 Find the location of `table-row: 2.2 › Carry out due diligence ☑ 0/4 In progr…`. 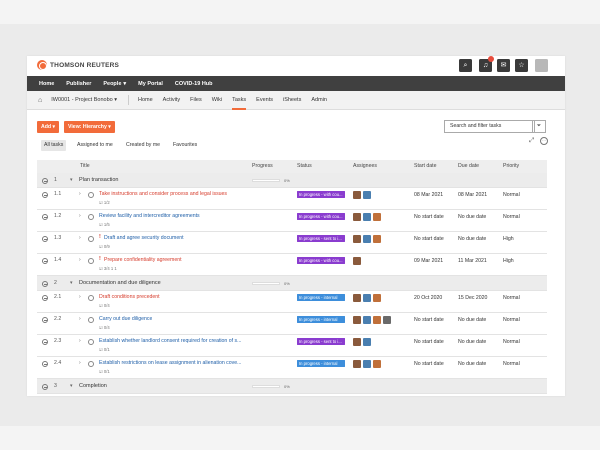

table-row: 2.2 › Carry out due diligence ☑ 0/4 In progr… is located at coordinates (292, 324).